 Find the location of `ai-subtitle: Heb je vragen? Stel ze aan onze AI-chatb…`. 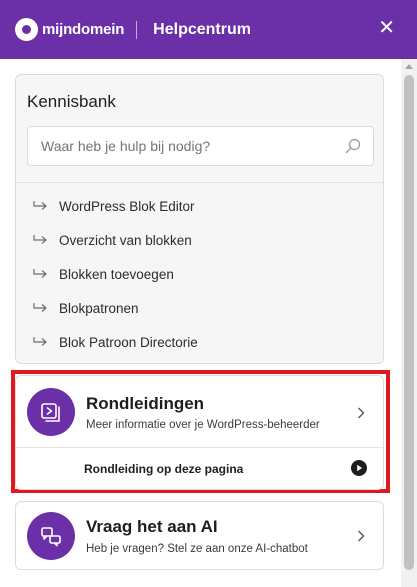

ai-subtitle: Heb je vragen? Stel ze aan onze AI-chatb… is located at coordinates (197, 549).